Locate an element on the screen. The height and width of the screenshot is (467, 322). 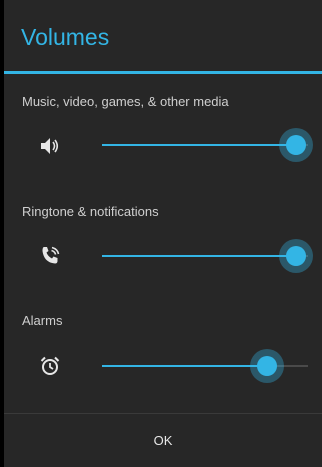
ringtone-volume-slider is located at coordinates (207, 256).